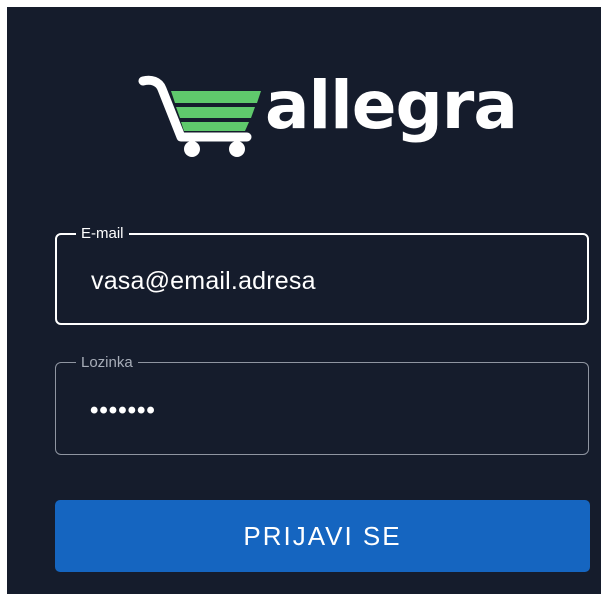  What do you see at coordinates (322, 274) in the screenshot?
I see `email-field: E-mail vasa@email.adresa` at bounding box center [322, 274].